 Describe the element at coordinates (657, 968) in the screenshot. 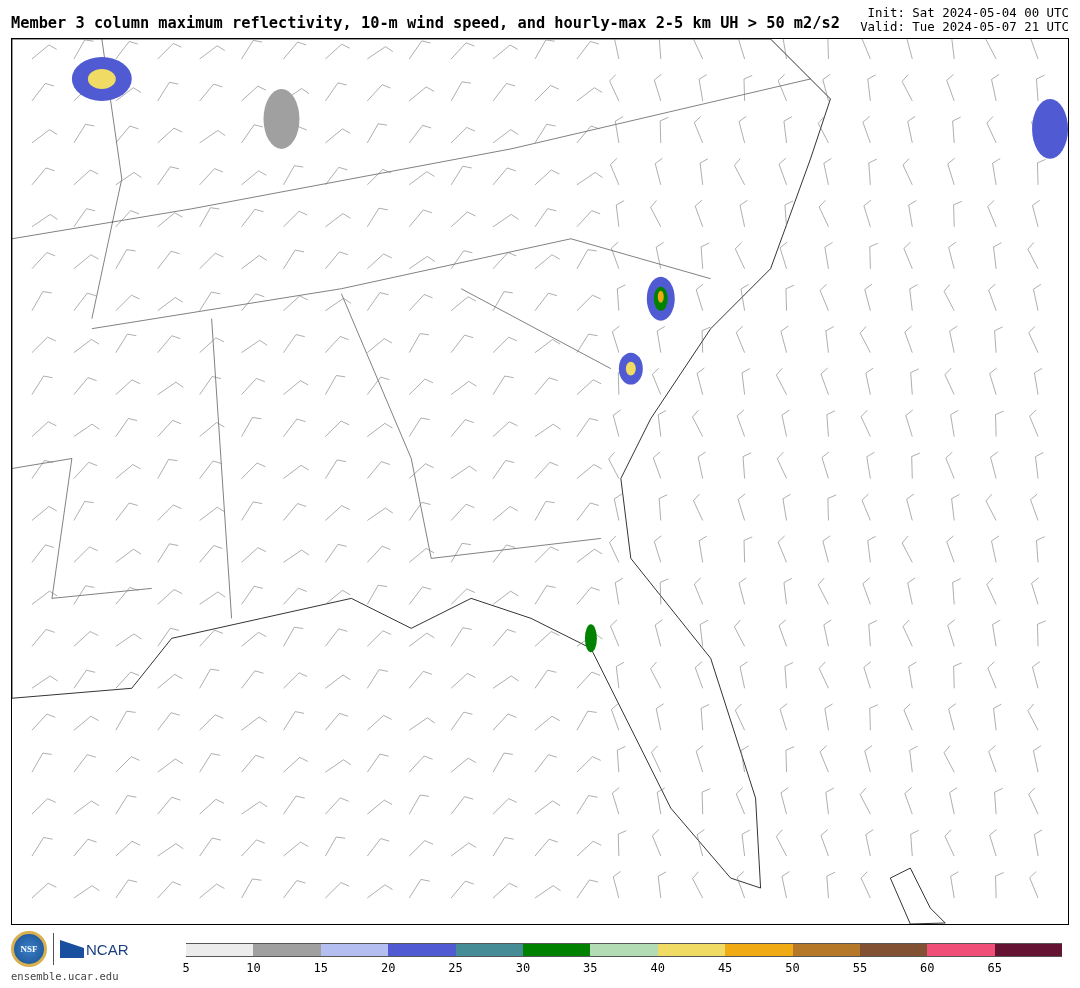

I see `colorbar-label: 40` at that location.